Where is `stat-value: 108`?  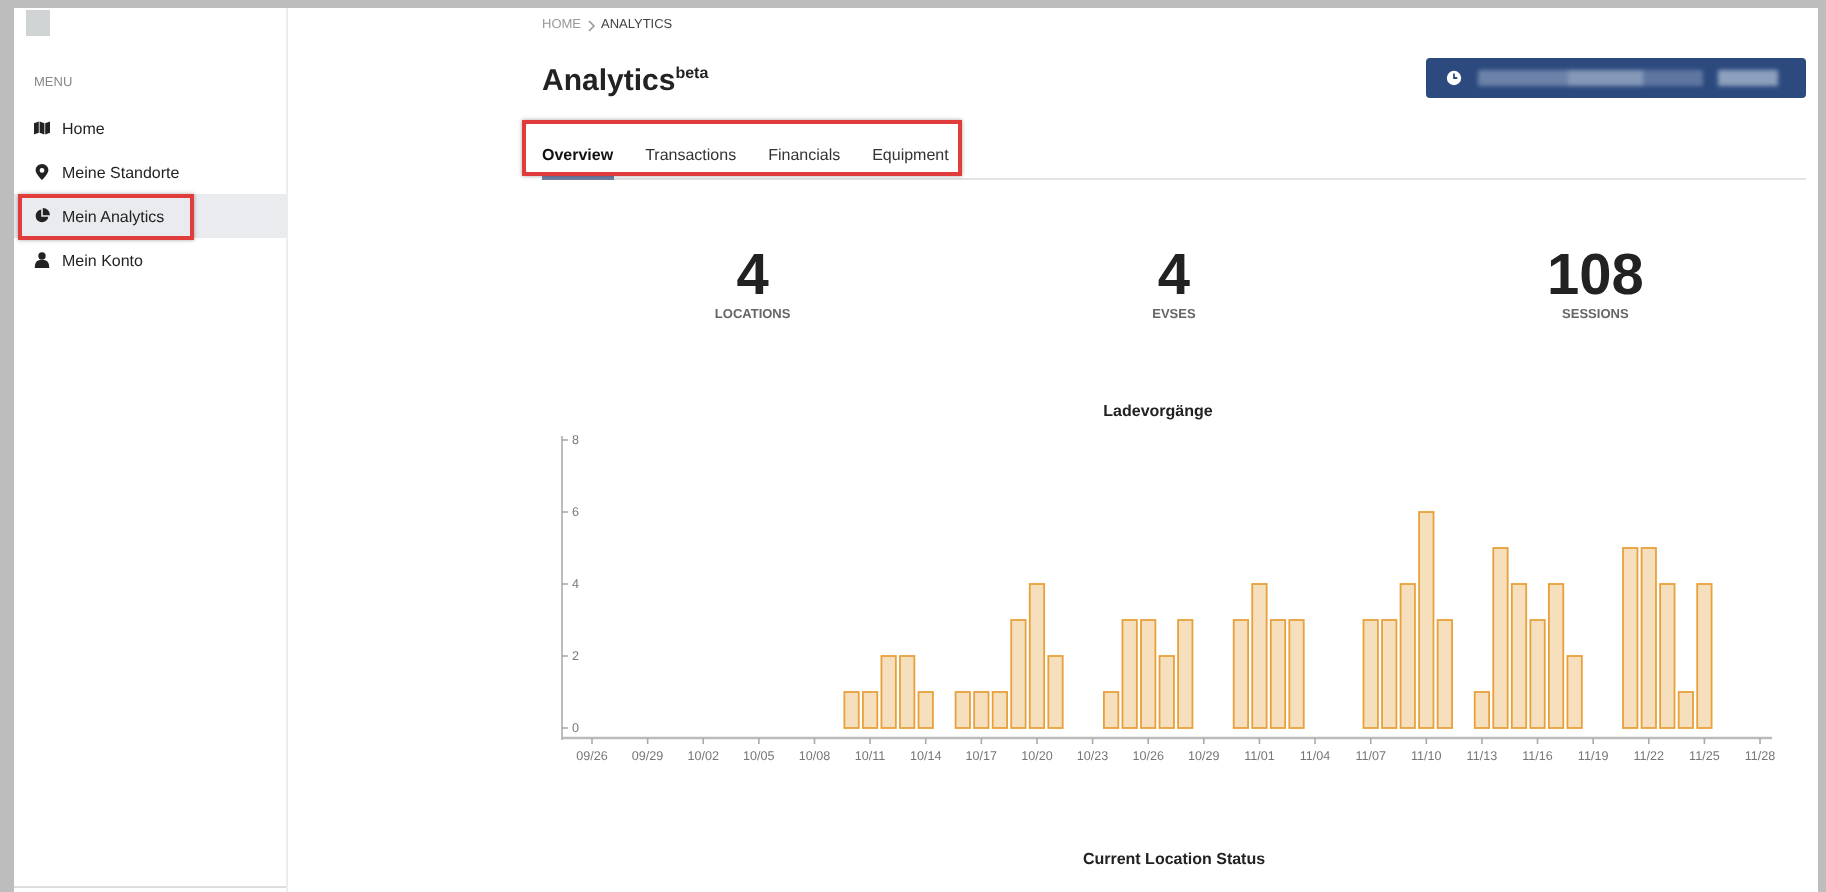
stat-value: 108 is located at coordinates (1595, 276).